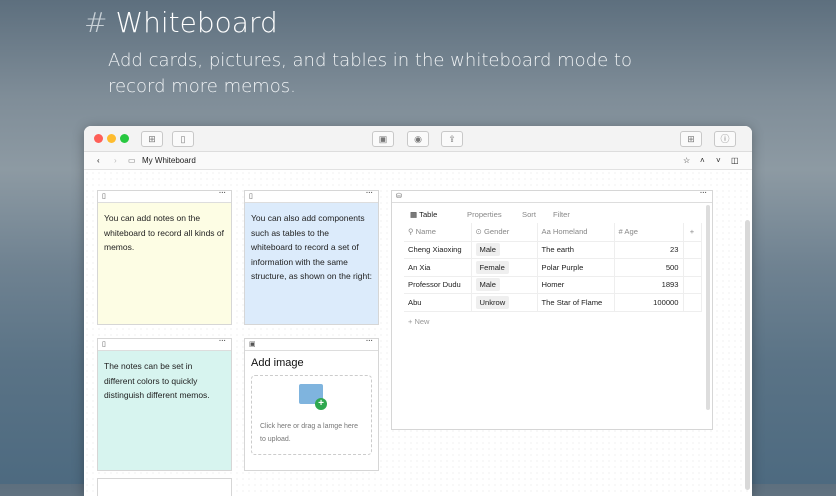 The height and width of the screenshot is (496, 836). I want to click on close-button, so click(98, 138).